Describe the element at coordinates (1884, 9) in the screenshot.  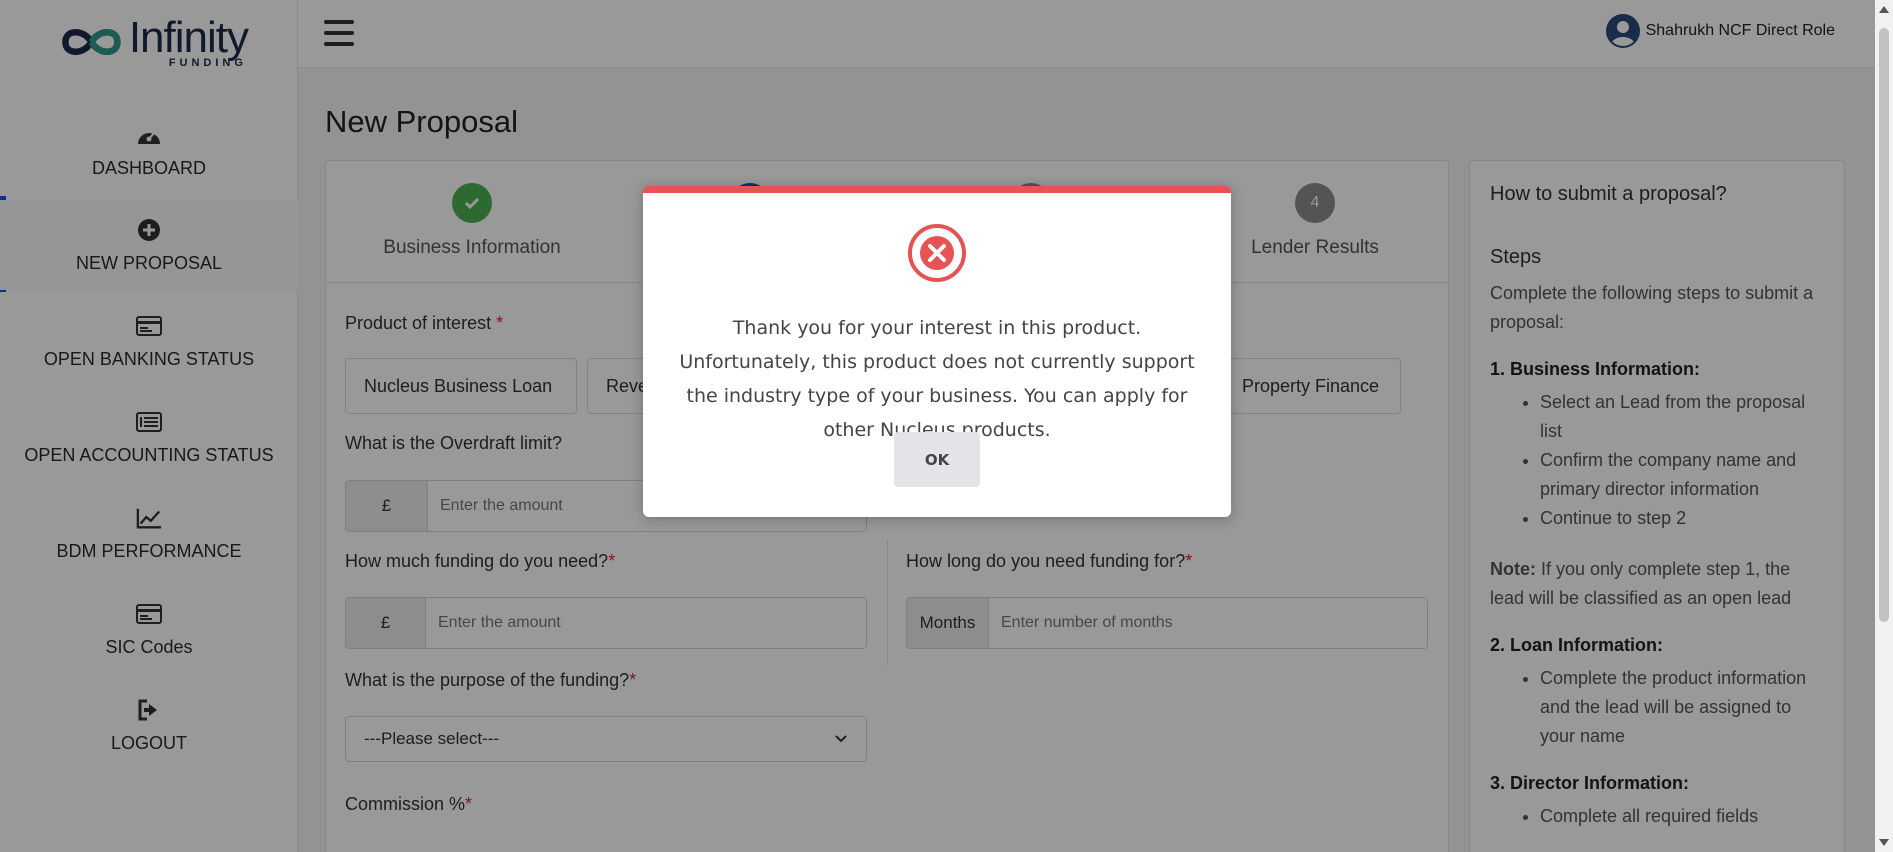
I see `scroll-up-arrow-icon` at that location.